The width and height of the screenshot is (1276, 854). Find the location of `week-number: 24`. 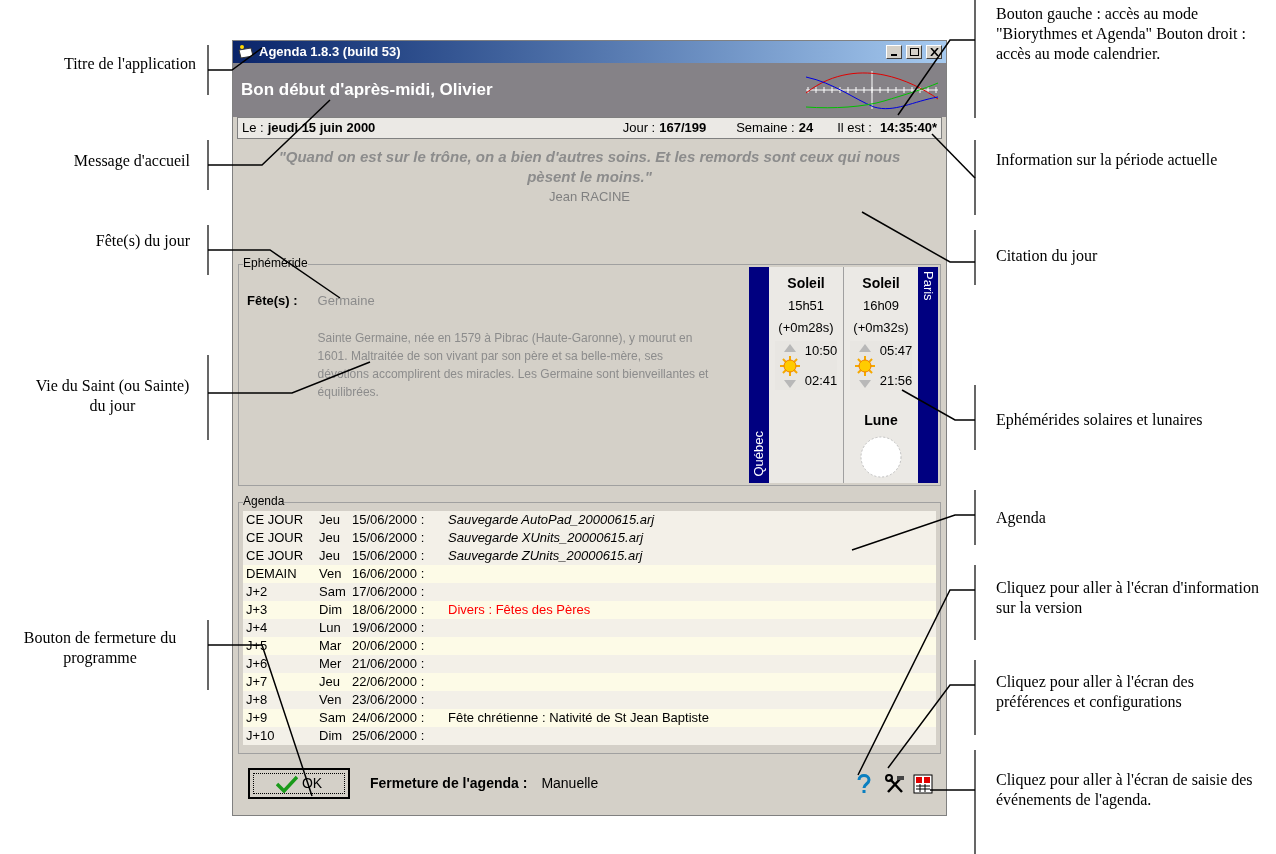

week-number: 24 is located at coordinates (806, 128).